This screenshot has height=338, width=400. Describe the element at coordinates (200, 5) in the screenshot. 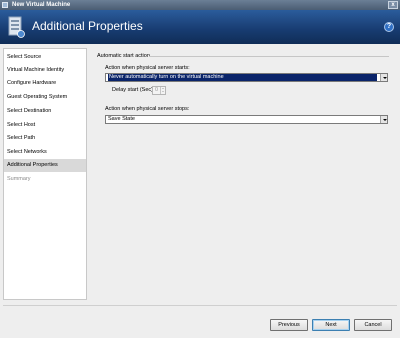

I see `title-bar: New Virtual Machine x` at that location.